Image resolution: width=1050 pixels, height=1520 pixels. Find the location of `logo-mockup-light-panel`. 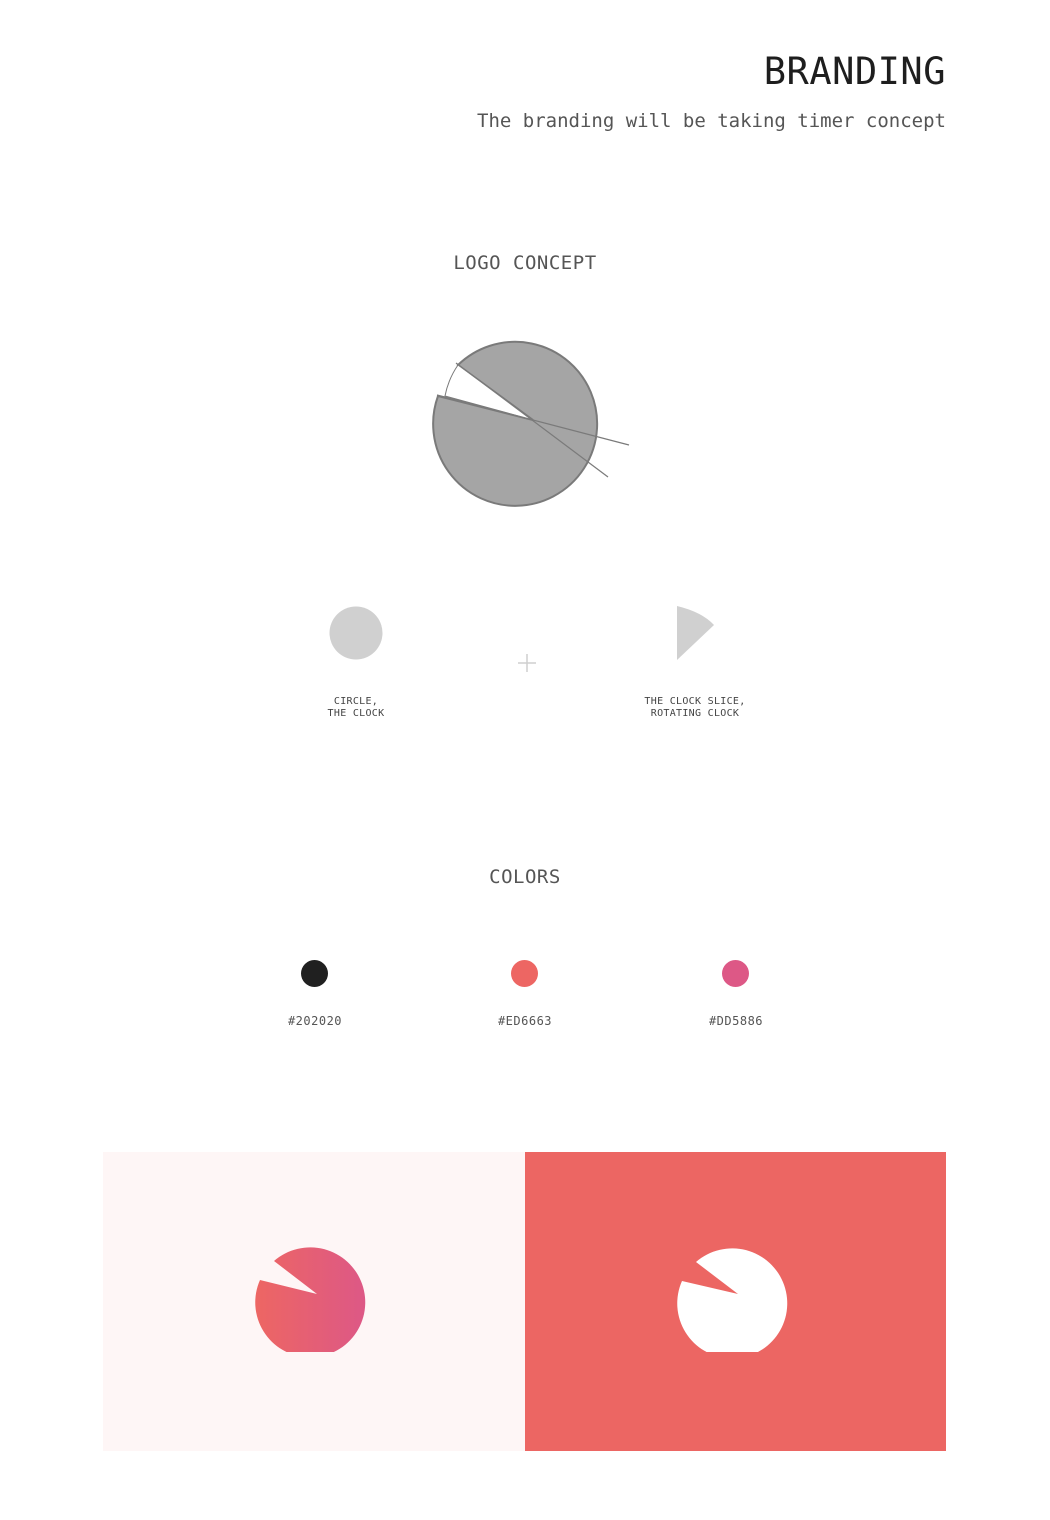

logo-mockup-light-panel is located at coordinates (314, 1301).